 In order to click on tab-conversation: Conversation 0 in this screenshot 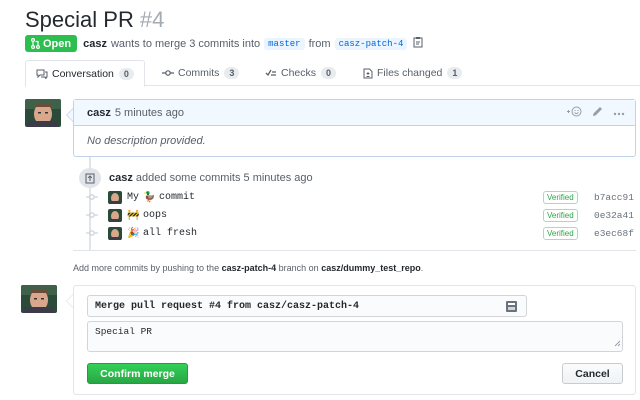, I will do `click(85, 73)`.